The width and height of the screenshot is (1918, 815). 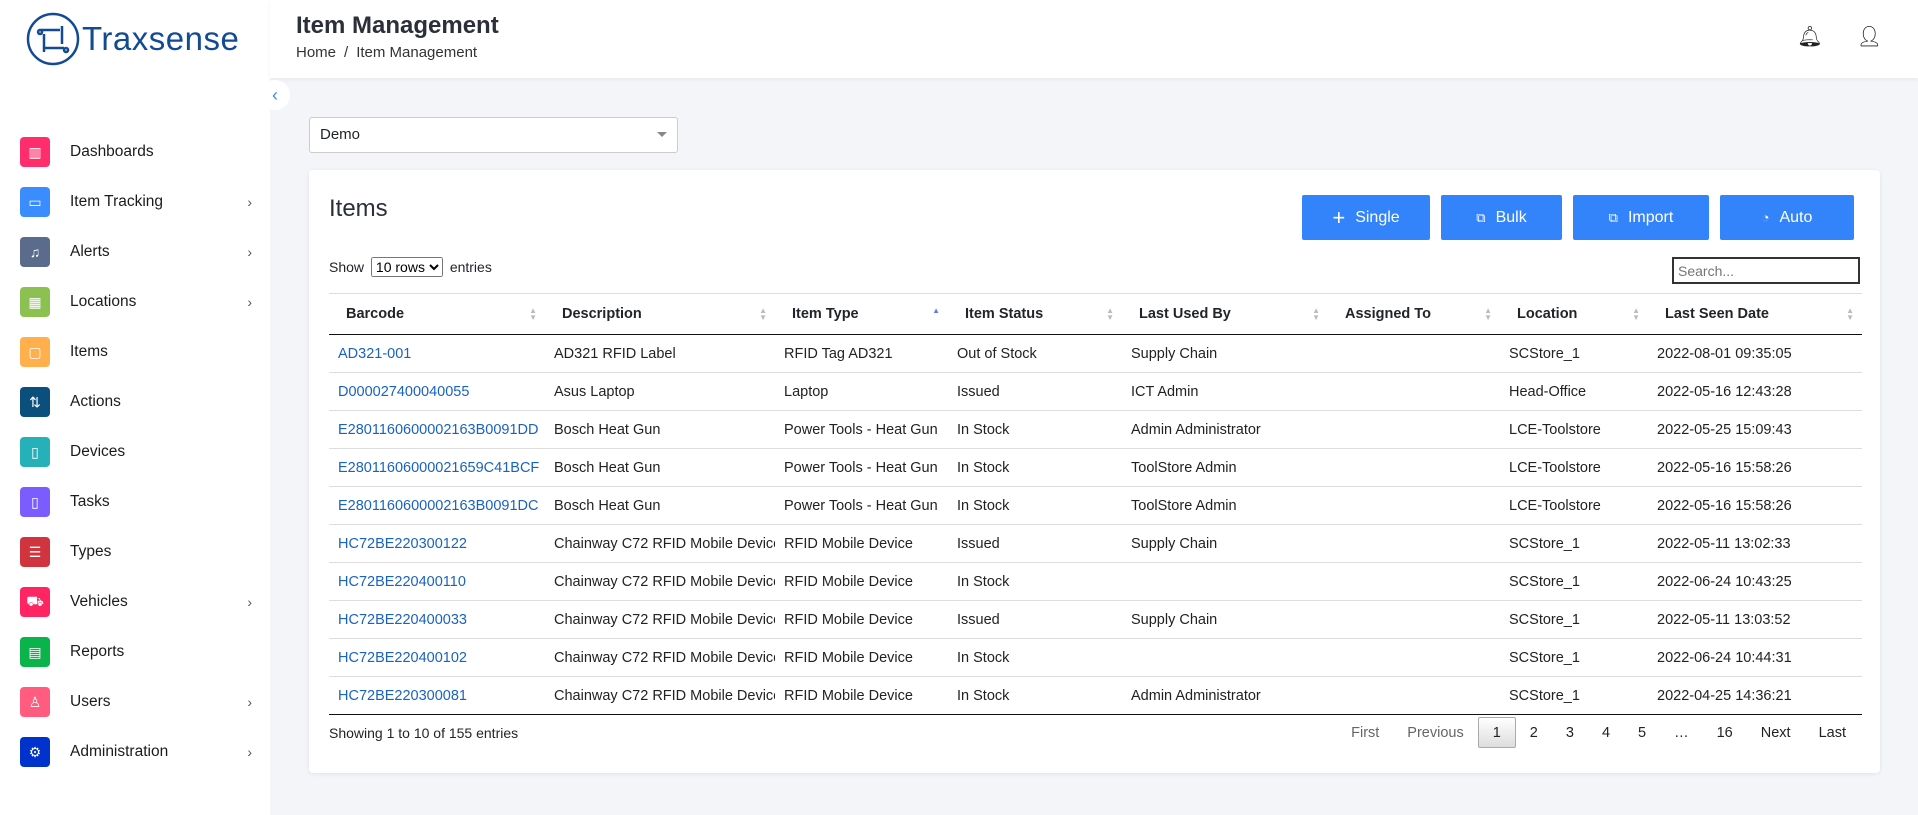 What do you see at coordinates (402, 582) in the screenshot?
I see `barcode-link: HC72BE220400110` at bounding box center [402, 582].